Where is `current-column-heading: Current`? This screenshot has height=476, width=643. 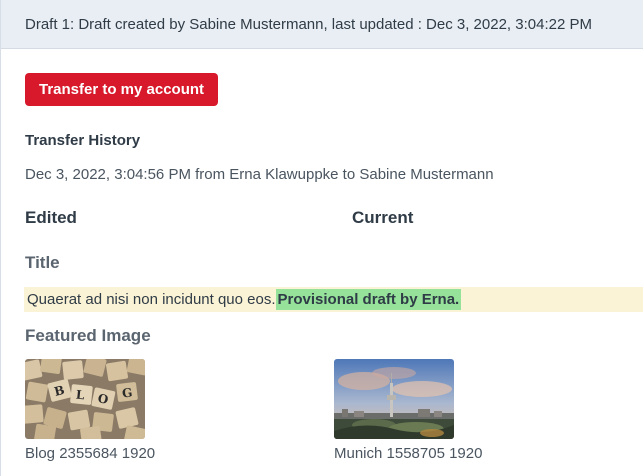 current-column-heading: Current is located at coordinates (383, 217).